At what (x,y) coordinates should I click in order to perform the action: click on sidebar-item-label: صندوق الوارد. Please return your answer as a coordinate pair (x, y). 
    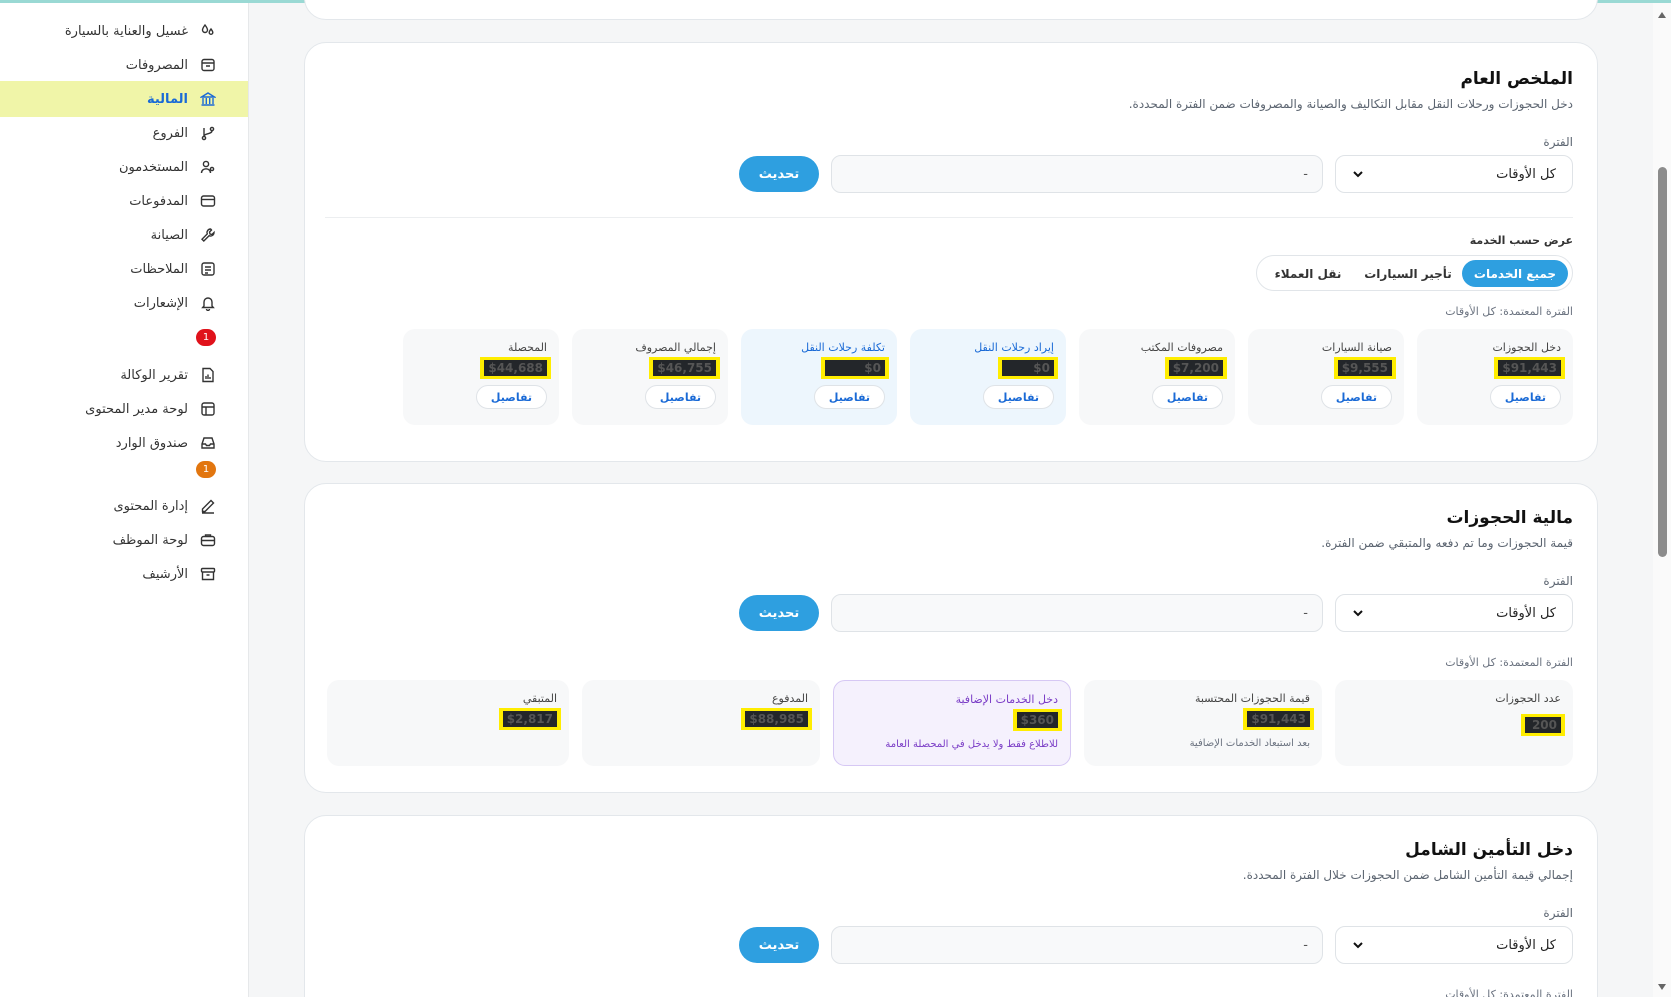
    Looking at the image, I should click on (151, 443).